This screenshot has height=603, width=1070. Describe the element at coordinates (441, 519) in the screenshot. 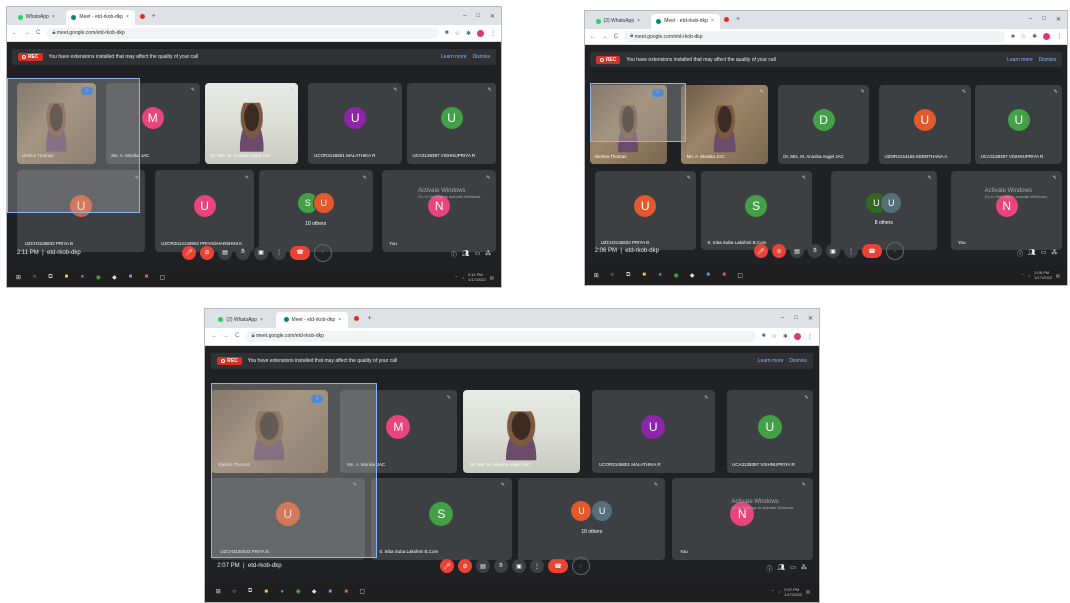

I see `participant-tile: ✎ S S. Inba Suba Lakshmi B.Com` at that location.